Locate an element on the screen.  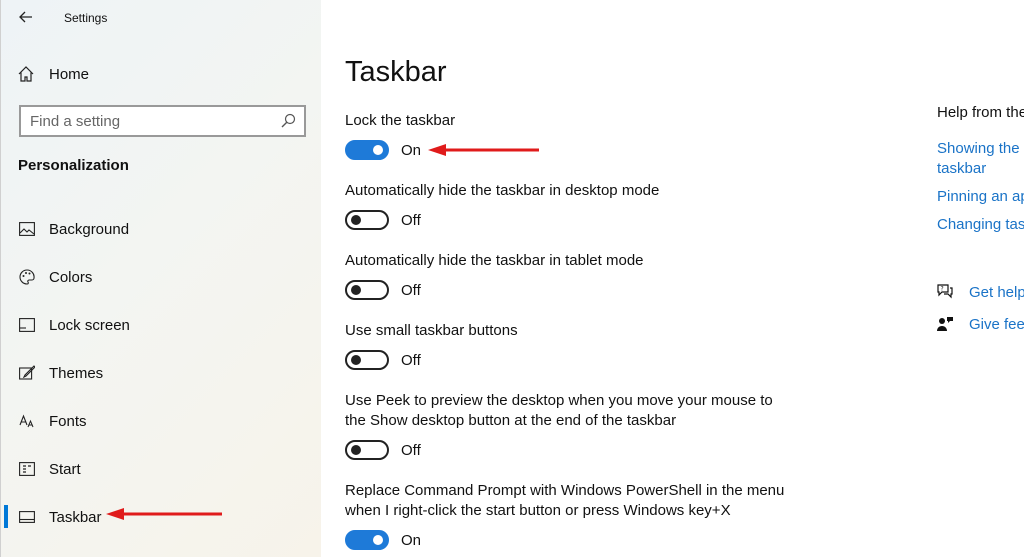
give-feedback-label: Give fee is located at coordinates (996, 324).